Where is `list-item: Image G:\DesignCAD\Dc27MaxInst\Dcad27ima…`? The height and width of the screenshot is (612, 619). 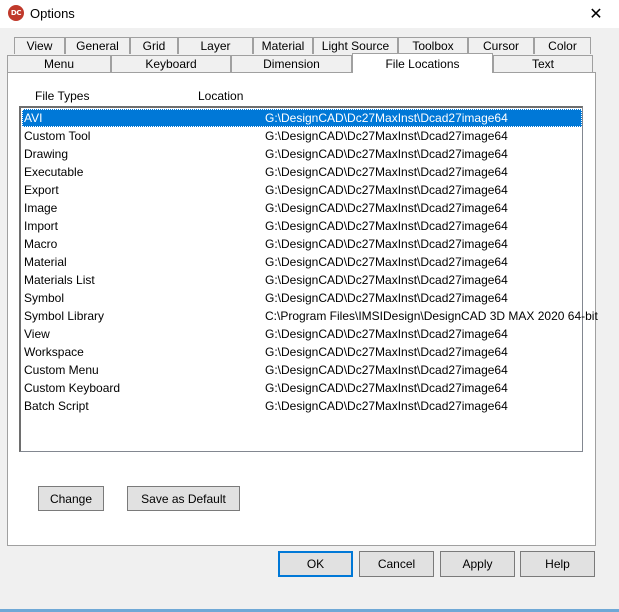
list-item: Image G:\DesignCAD\Dc27MaxInst\Dcad27ima… is located at coordinates (302, 208).